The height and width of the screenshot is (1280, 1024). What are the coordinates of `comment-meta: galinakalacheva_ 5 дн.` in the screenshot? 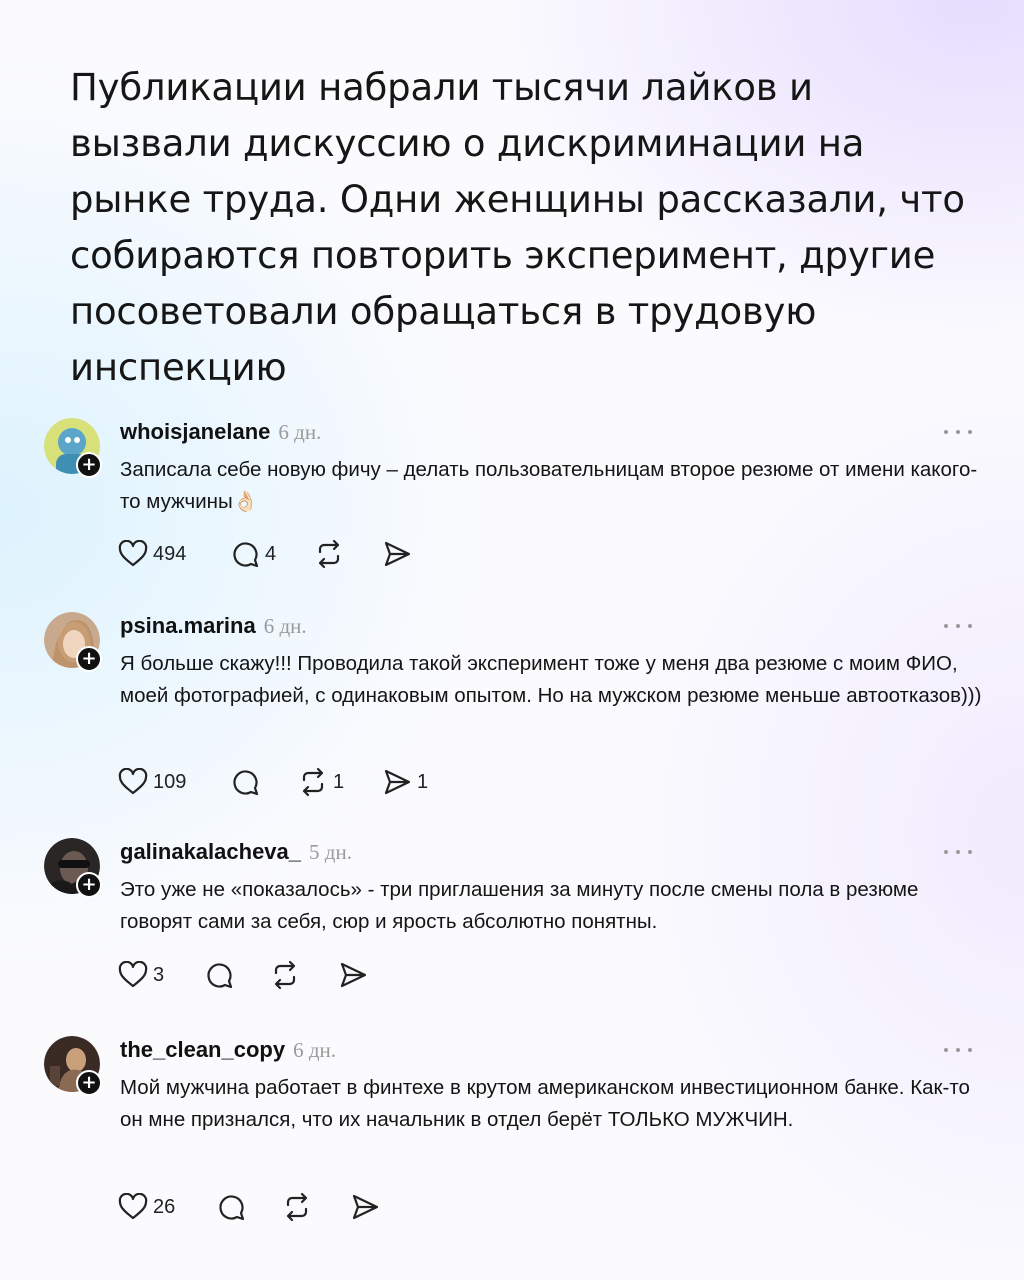 It's located at (236, 852).